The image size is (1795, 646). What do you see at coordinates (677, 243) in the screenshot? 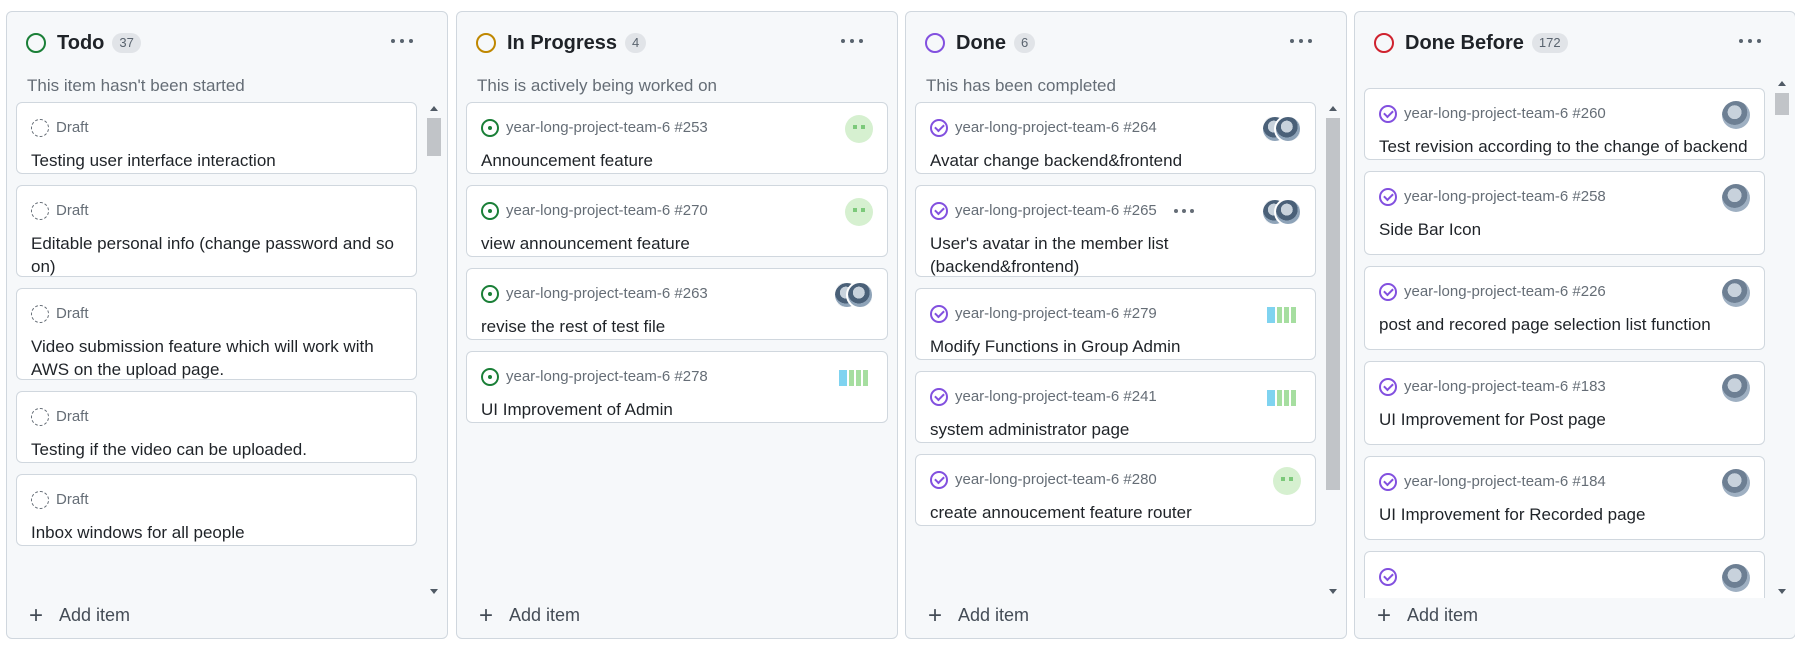
I see `card-title: view announcement feature` at bounding box center [677, 243].